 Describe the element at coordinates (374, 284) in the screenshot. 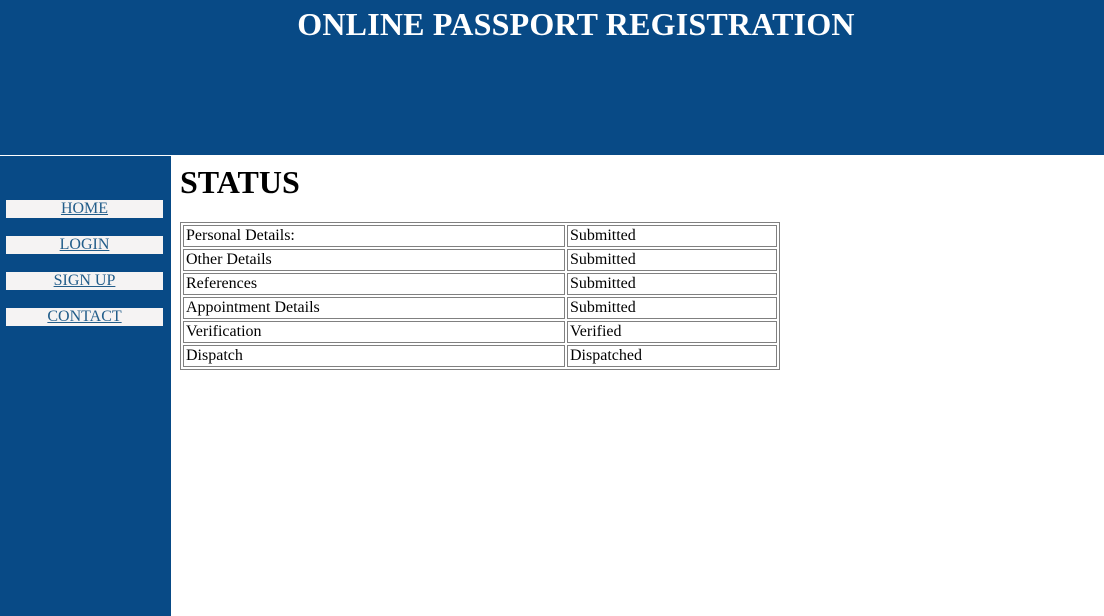

I see `status-field-cell: References` at that location.